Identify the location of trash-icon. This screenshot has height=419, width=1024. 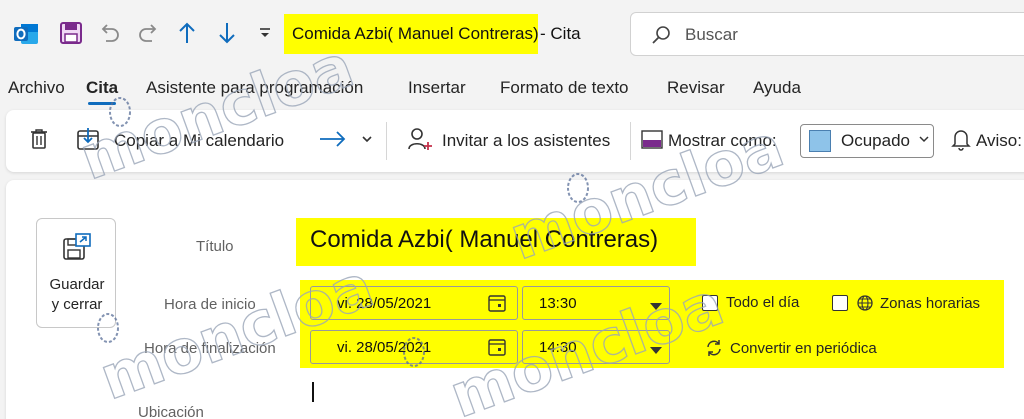
(39, 141).